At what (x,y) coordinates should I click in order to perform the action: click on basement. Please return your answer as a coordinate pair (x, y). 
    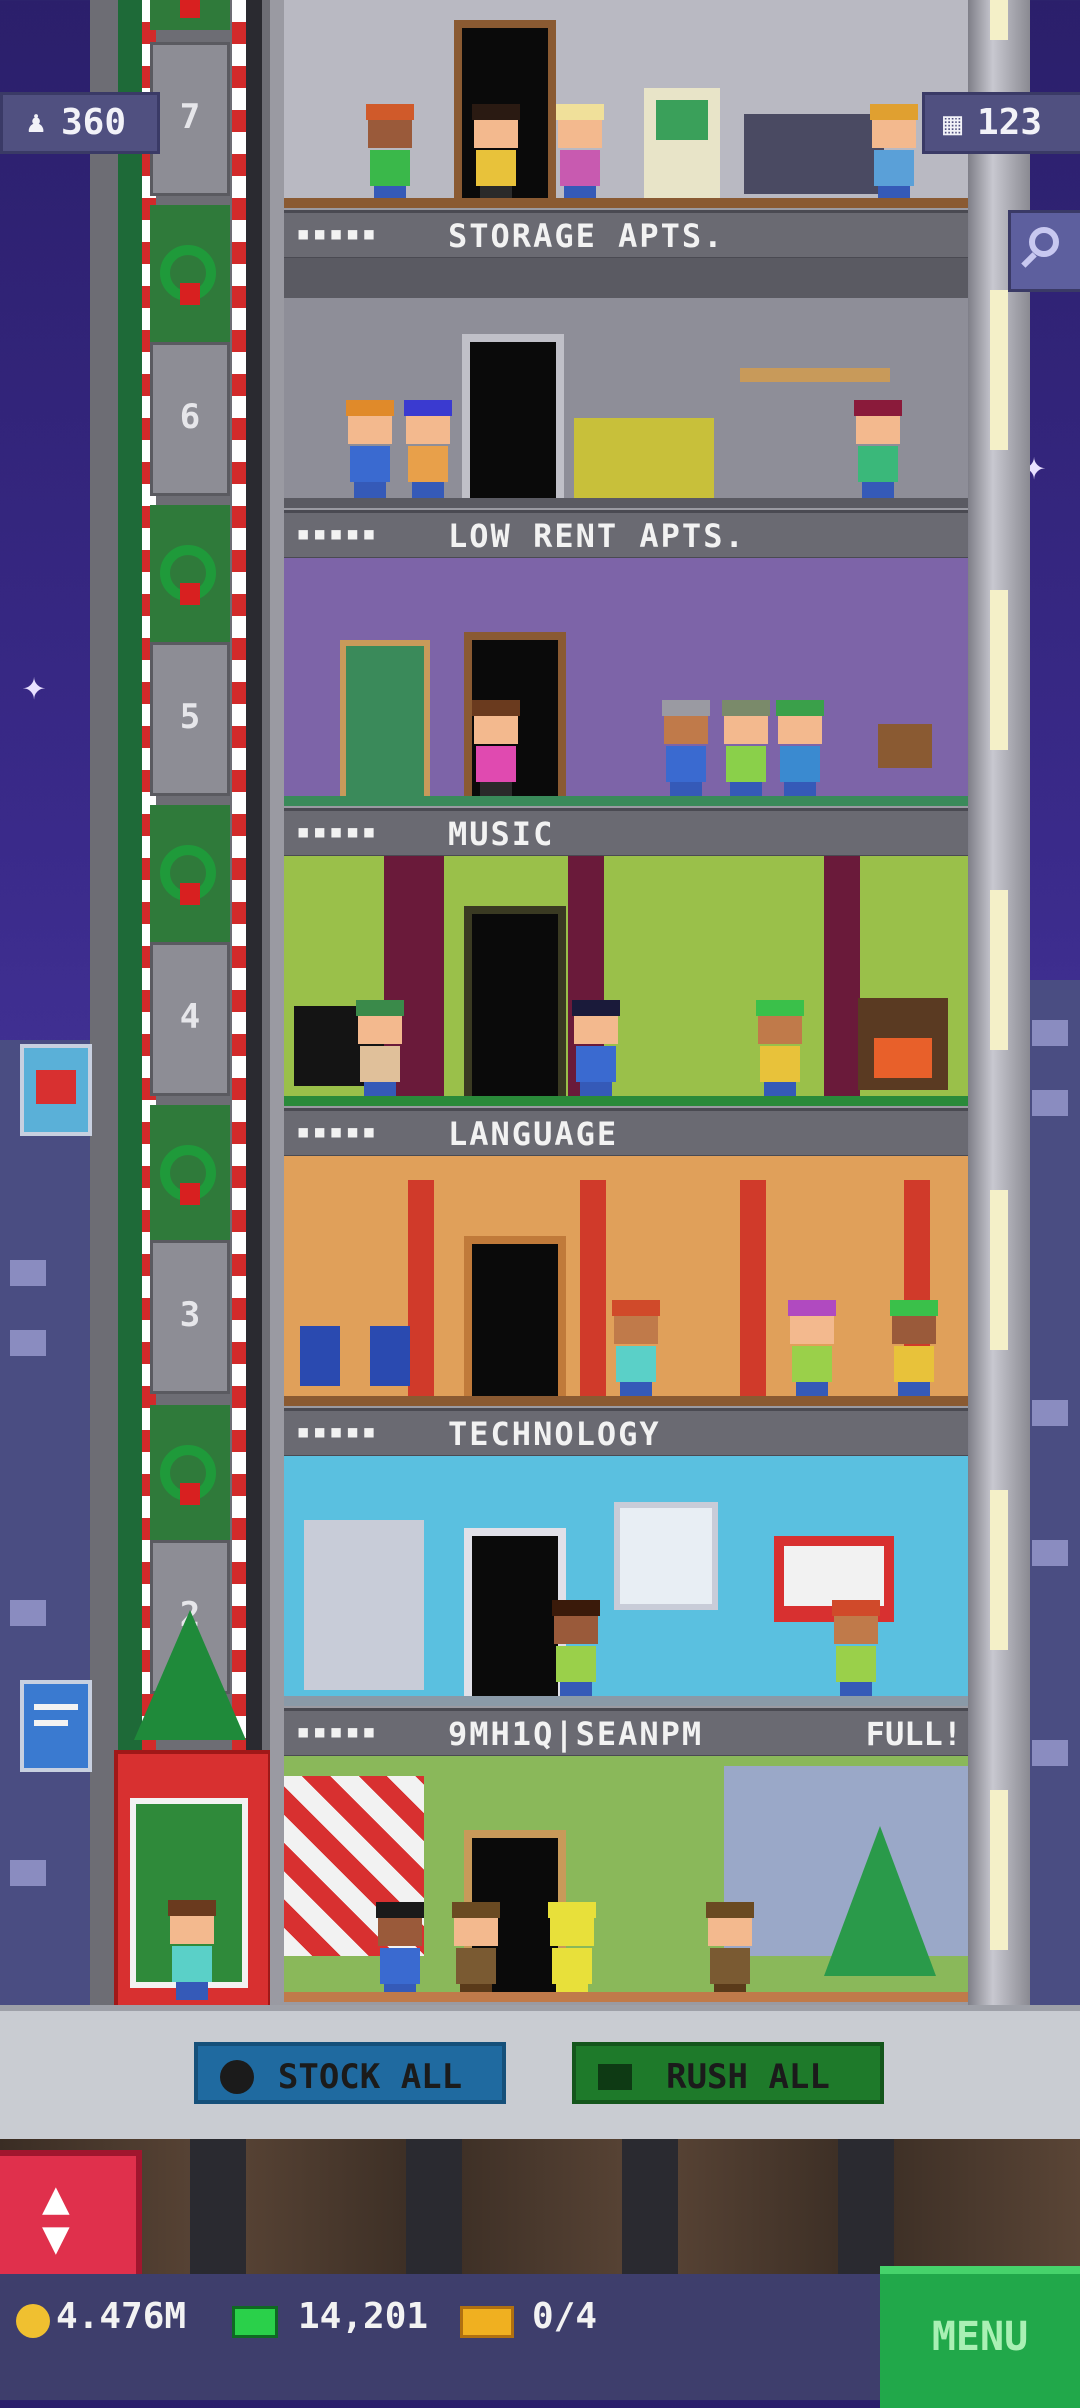
    Looking at the image, I should click on (540, 2206).